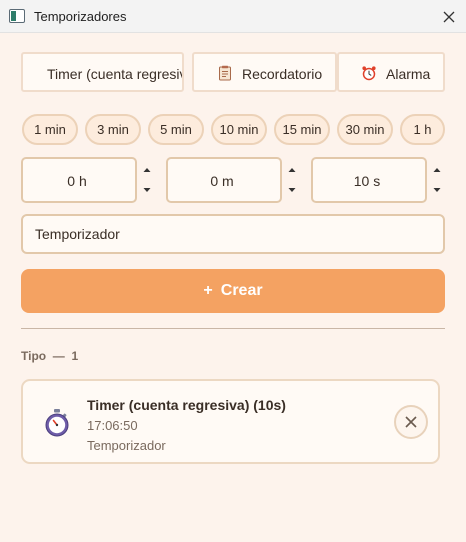 Image resolution: width=466 pixels, height=542 pixels. I want to click on title-bar: Temporizadores, so click(233, 16).